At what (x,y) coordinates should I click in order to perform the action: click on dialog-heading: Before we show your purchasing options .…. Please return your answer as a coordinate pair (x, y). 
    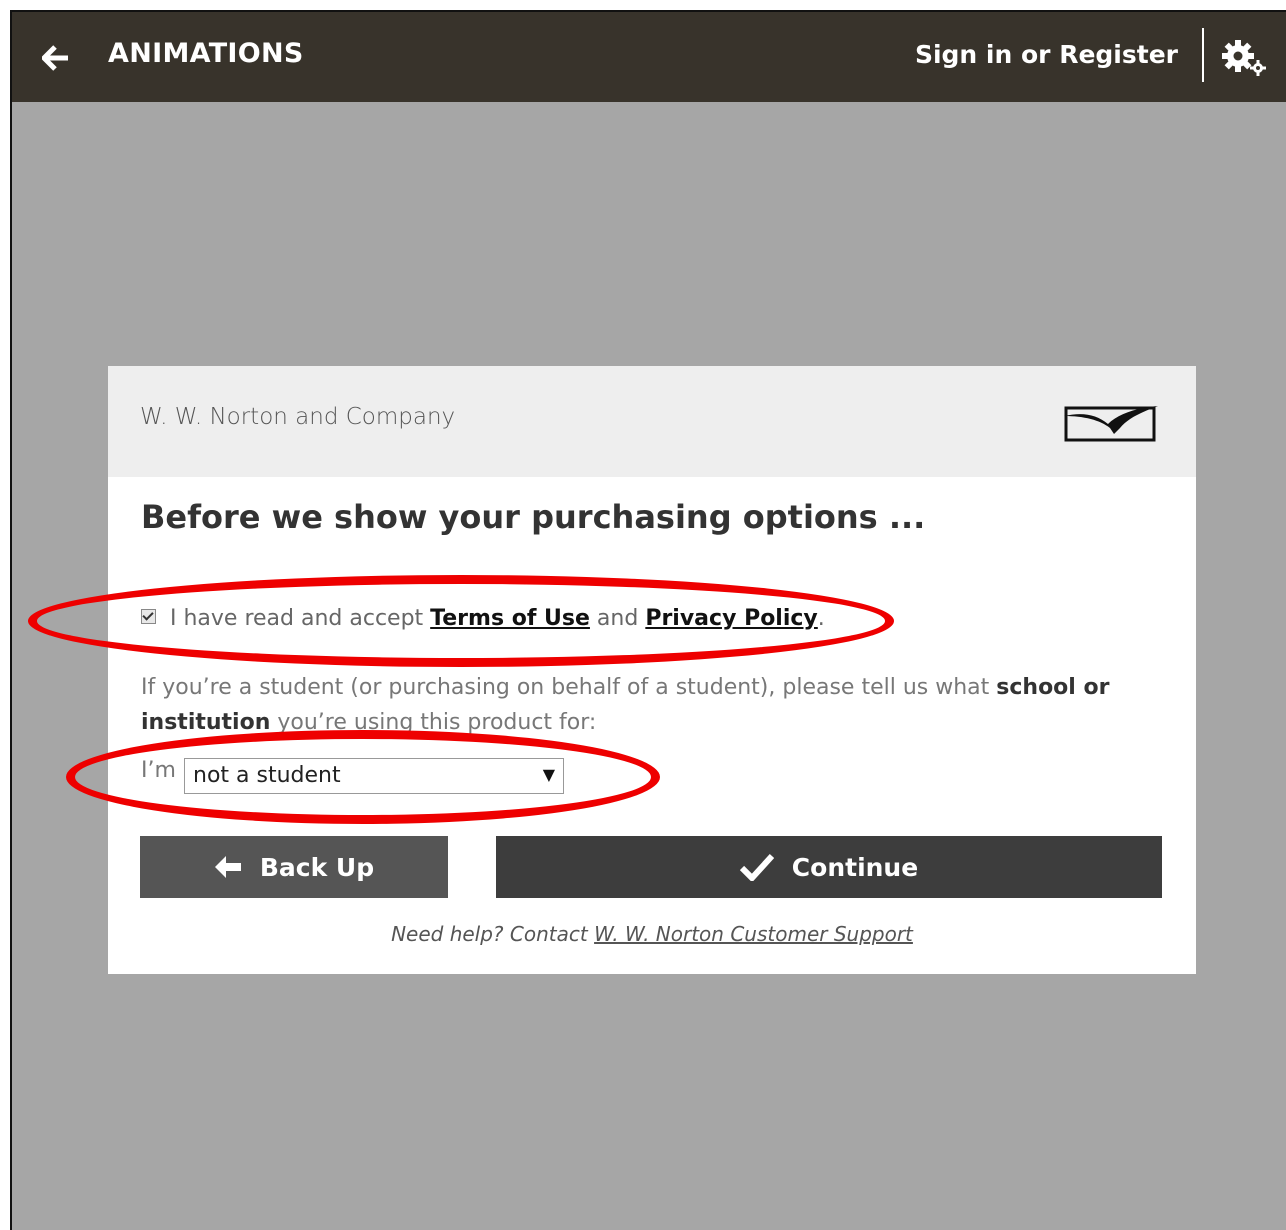
    Looking at the image, I should click on (533, 517).